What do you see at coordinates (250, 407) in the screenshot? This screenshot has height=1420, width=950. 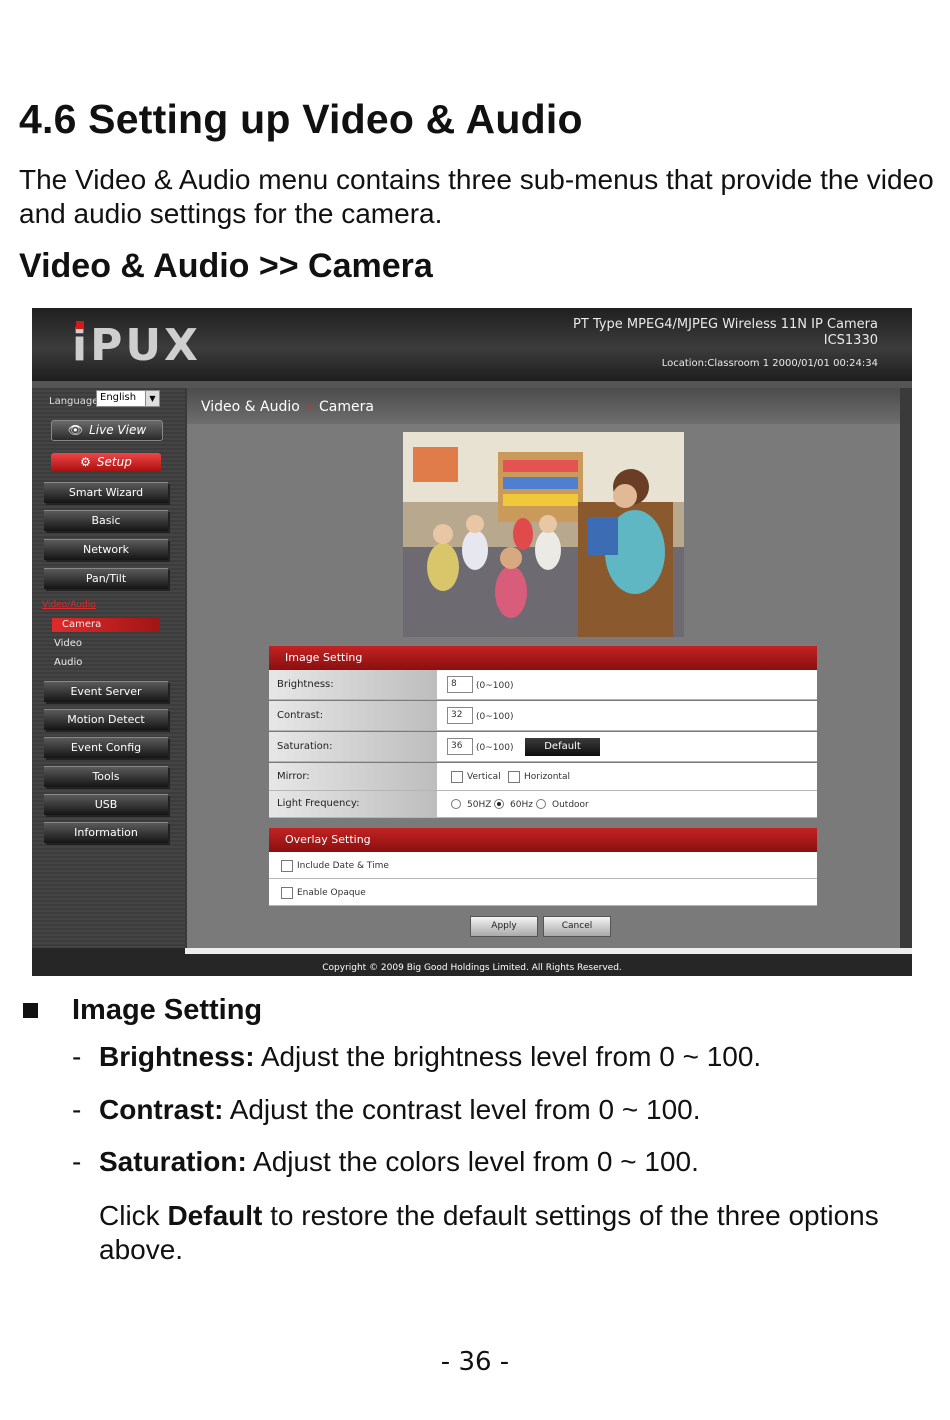 I see `breadcrumb-parent: Video & Audio` at bounding box center [250, 407].